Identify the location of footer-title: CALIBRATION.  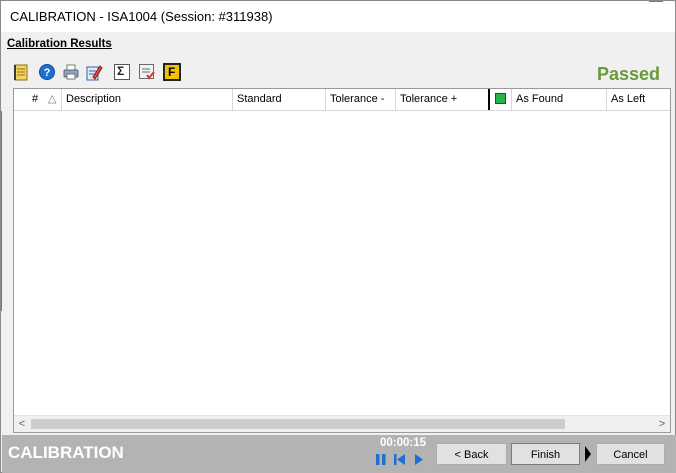
(66, 452).